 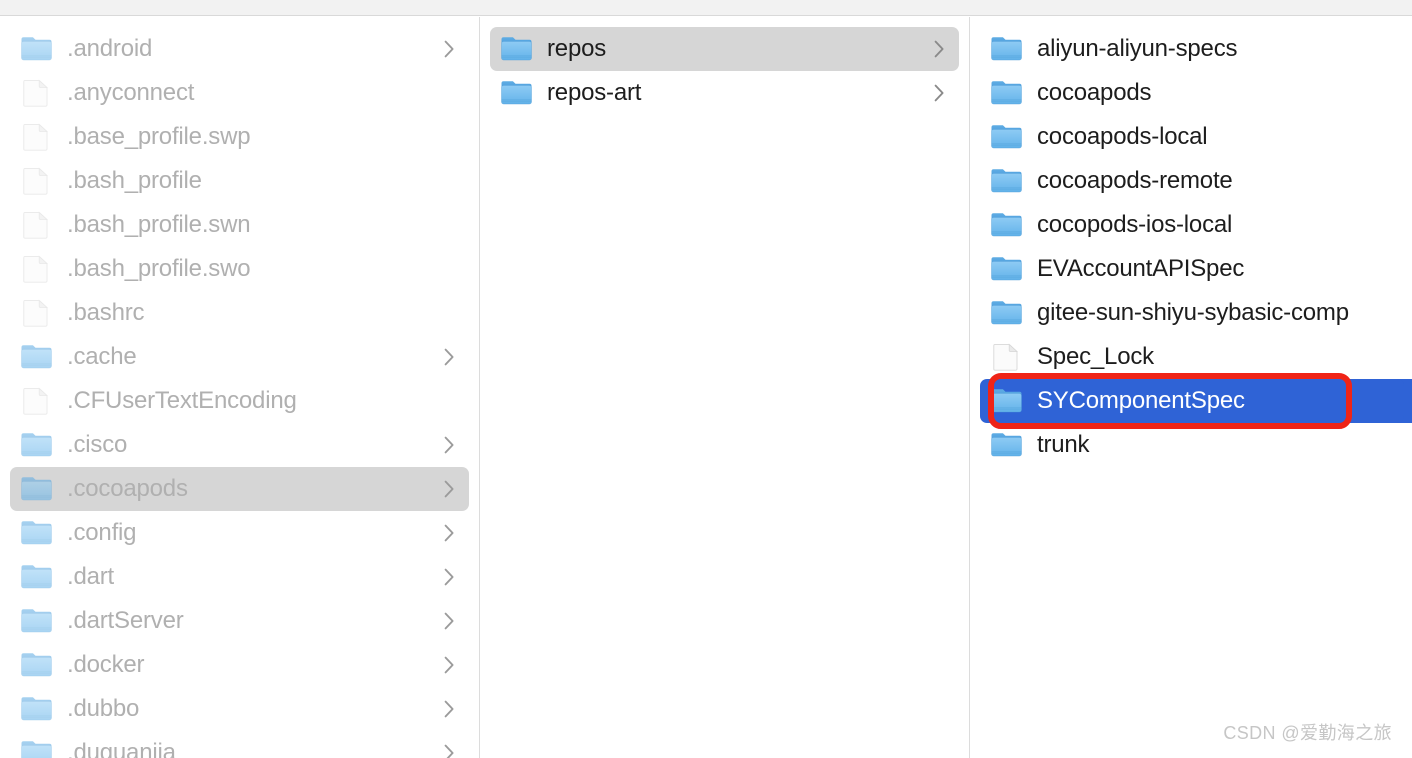 I want to click on file-row: .bash_profile.swn, so click(x=239, y=225).